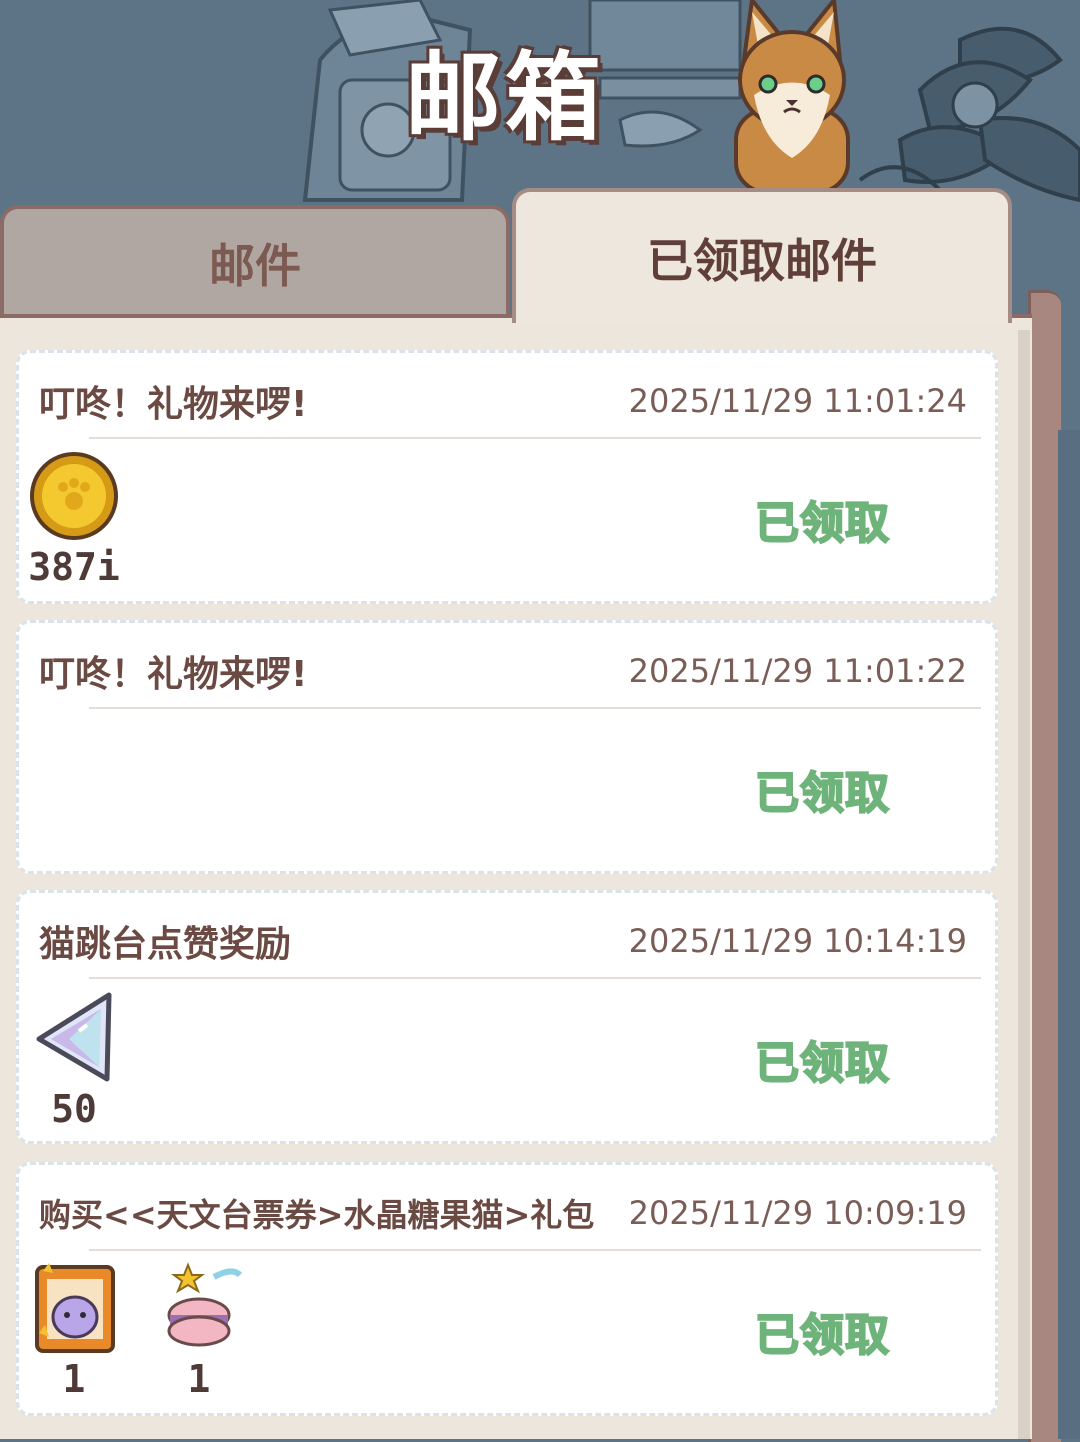  Describe the element at coordinates (255, 261) in the screenshot. I see `tab-mail: 邮件` at that location.